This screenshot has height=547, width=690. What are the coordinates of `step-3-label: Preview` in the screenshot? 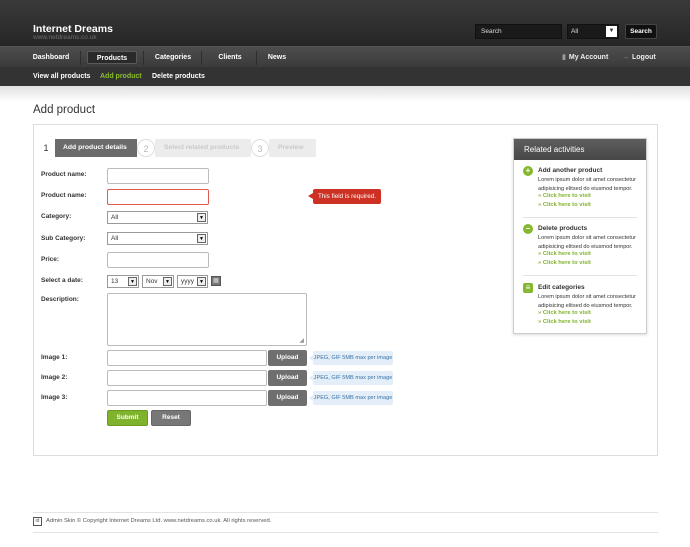 It's located at (292, 148).